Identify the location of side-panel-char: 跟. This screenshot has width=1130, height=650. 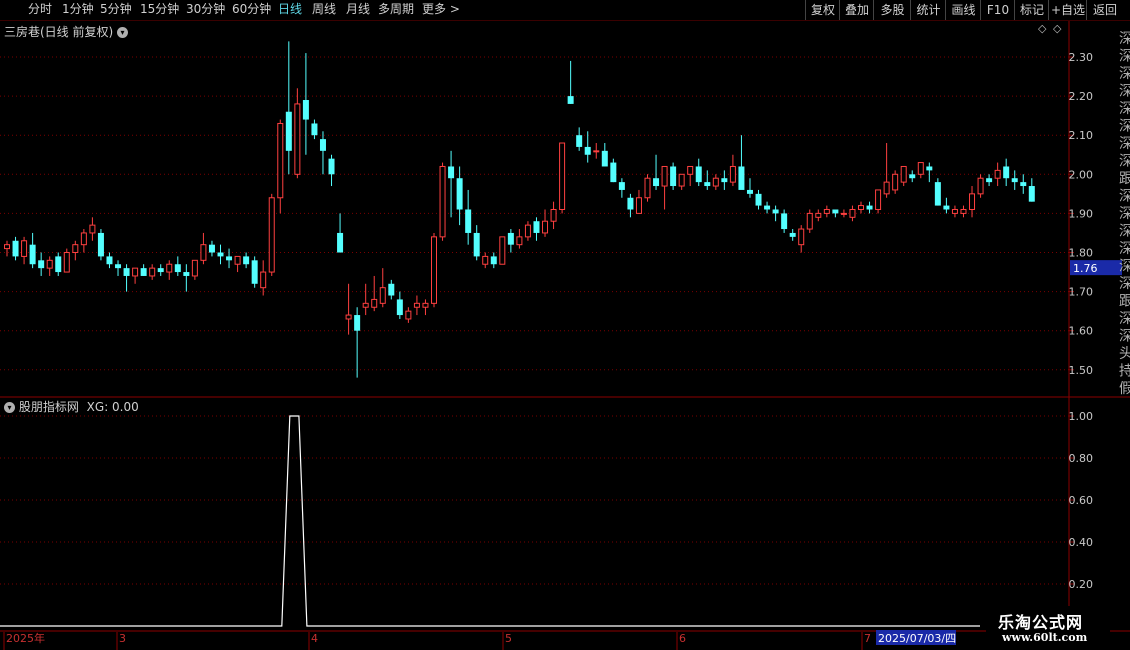
(1124, 302).